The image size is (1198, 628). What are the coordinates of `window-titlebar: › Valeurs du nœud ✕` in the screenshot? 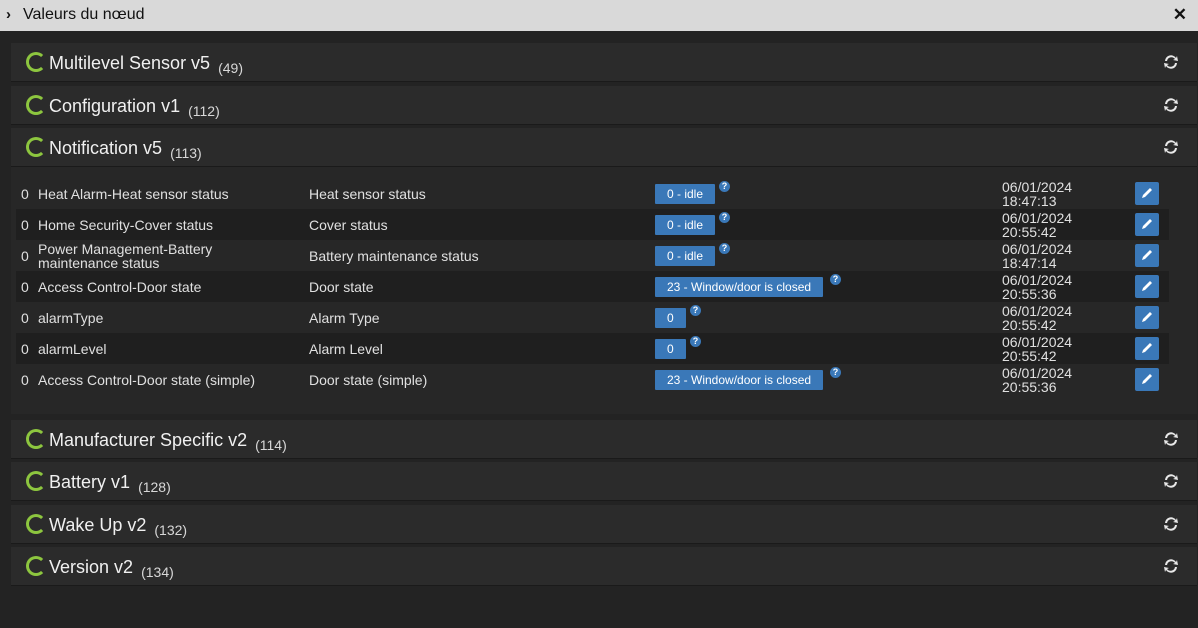 It's located at (599, 15).